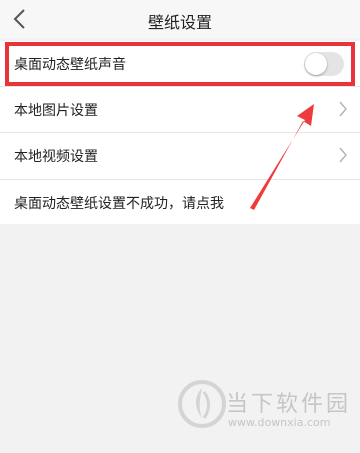 This screenshot has width=360, height=453. Describe the element at coordinates (119, 204) in the screenshot. I see `setting-label: 桌面动态壁纸设置不成功，请点我` at that location.